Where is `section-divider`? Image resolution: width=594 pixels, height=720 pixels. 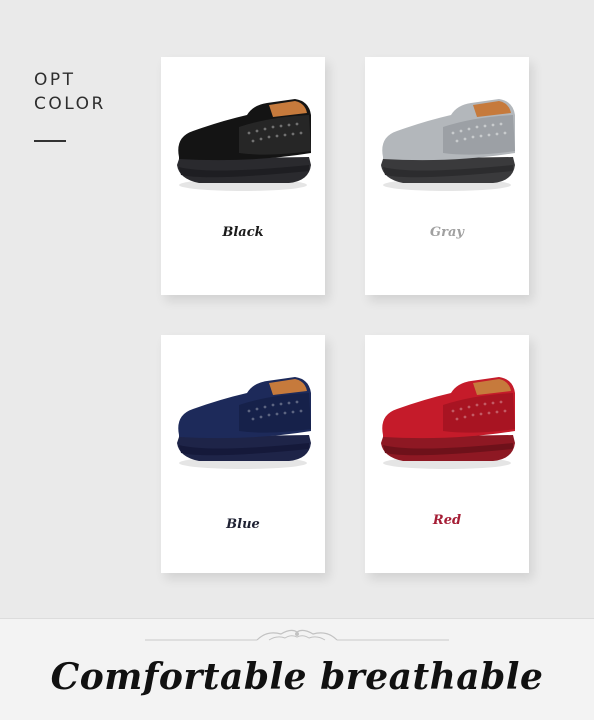 section-divider is located at coordinates (297, 618).